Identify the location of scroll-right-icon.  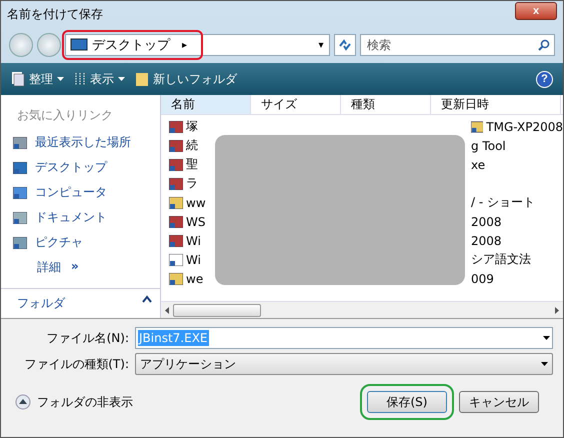
(557, 310).